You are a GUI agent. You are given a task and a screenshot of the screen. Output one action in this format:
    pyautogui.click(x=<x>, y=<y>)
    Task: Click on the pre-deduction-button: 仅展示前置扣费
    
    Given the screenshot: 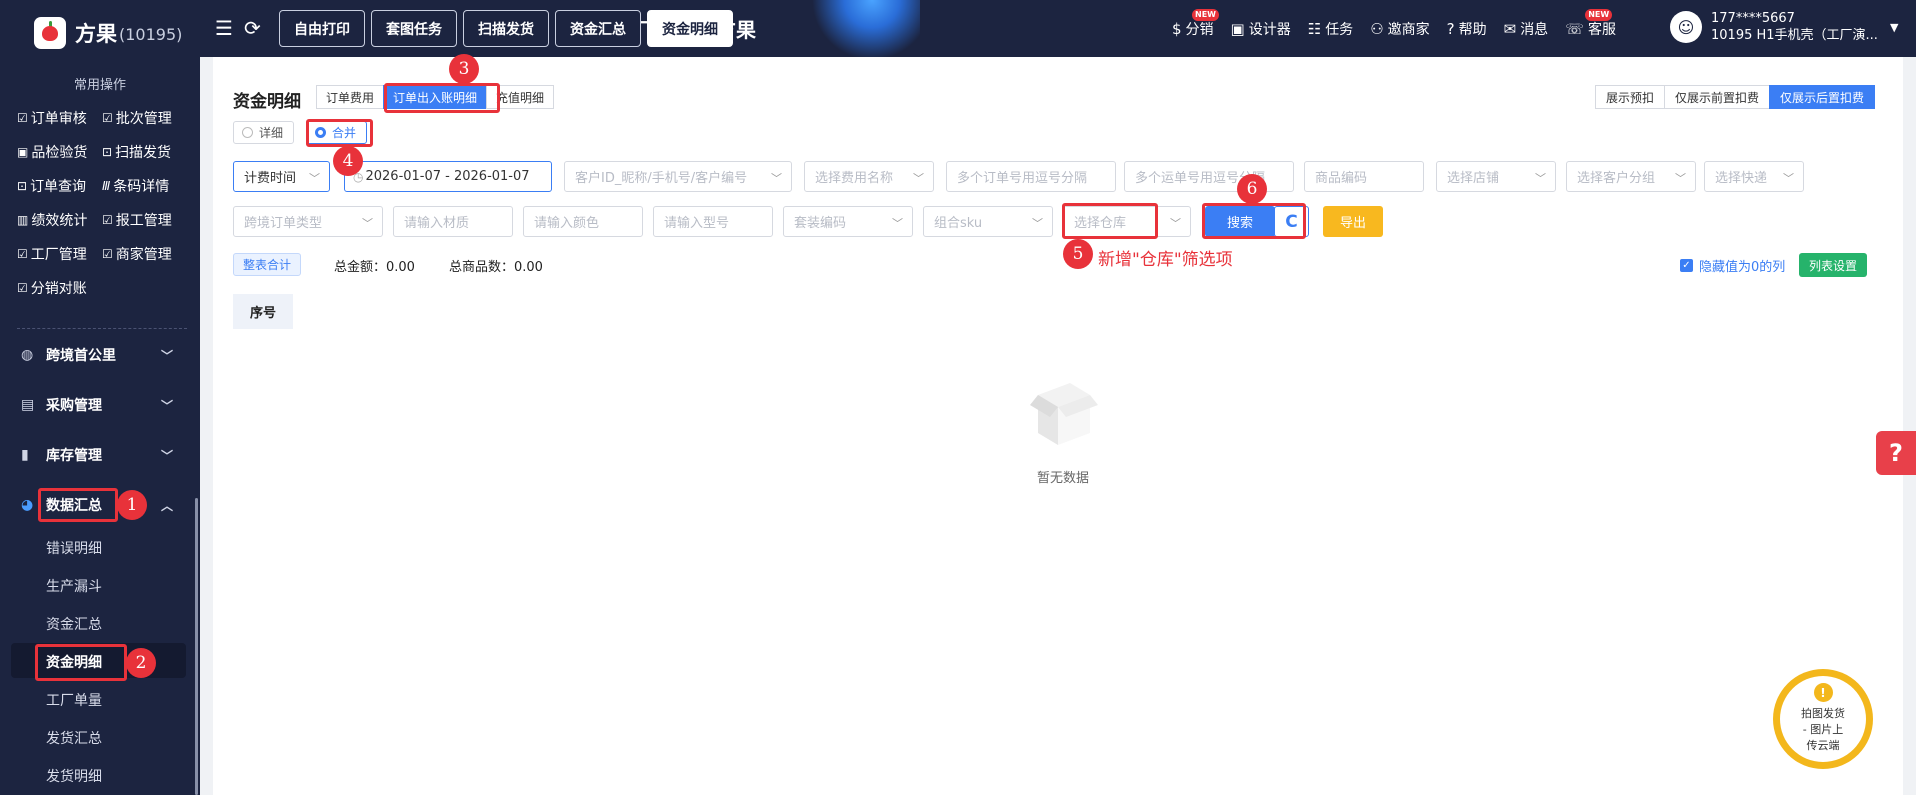 What is the action you would take?
    pyautogui.click(x=1717, y=97)
    